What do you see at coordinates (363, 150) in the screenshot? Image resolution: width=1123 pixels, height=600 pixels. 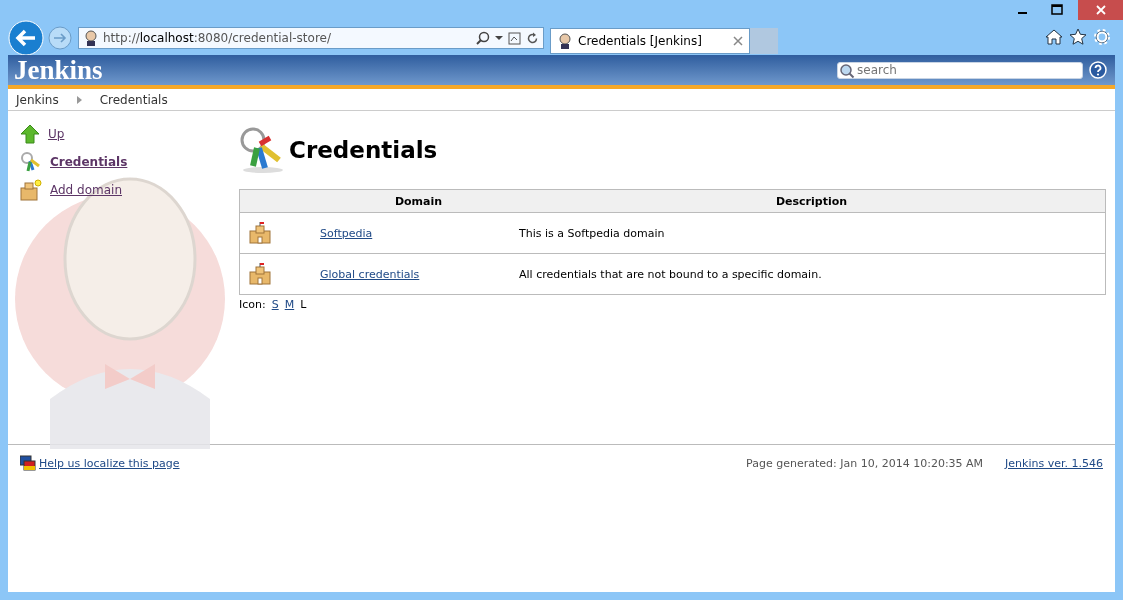 I see `page-title: Credentials` at bounding box center [363, 150].